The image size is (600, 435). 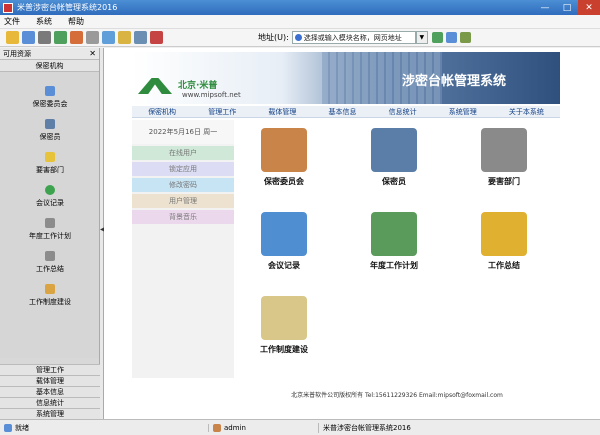 I want to click on bookmark-icon, so click(x=465, y=37).